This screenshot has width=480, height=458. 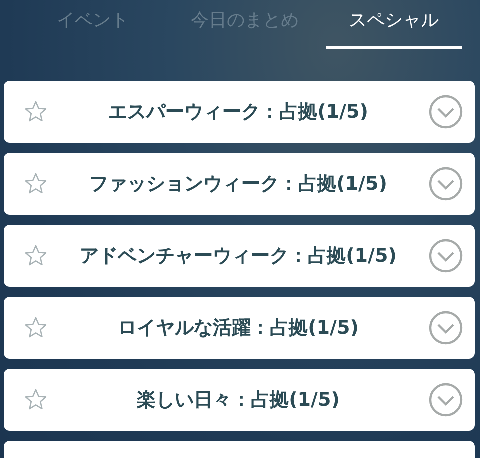 I want to click on quest-card: エスパーウィーク：占拠(1/5), so click(x=239, y=112).